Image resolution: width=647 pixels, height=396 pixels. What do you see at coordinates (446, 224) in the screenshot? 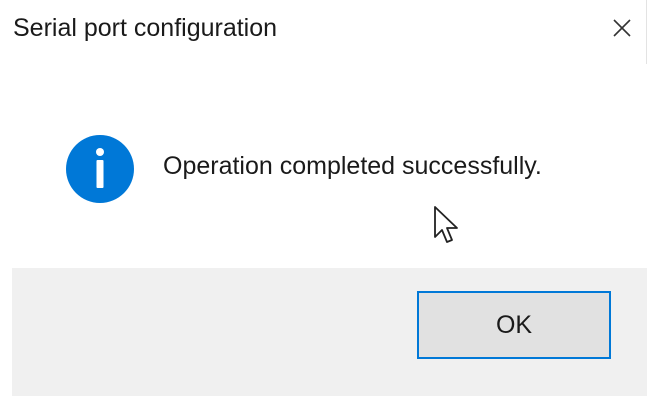
I see `mouse-pointer-icon` at bounding box center [446, 224].